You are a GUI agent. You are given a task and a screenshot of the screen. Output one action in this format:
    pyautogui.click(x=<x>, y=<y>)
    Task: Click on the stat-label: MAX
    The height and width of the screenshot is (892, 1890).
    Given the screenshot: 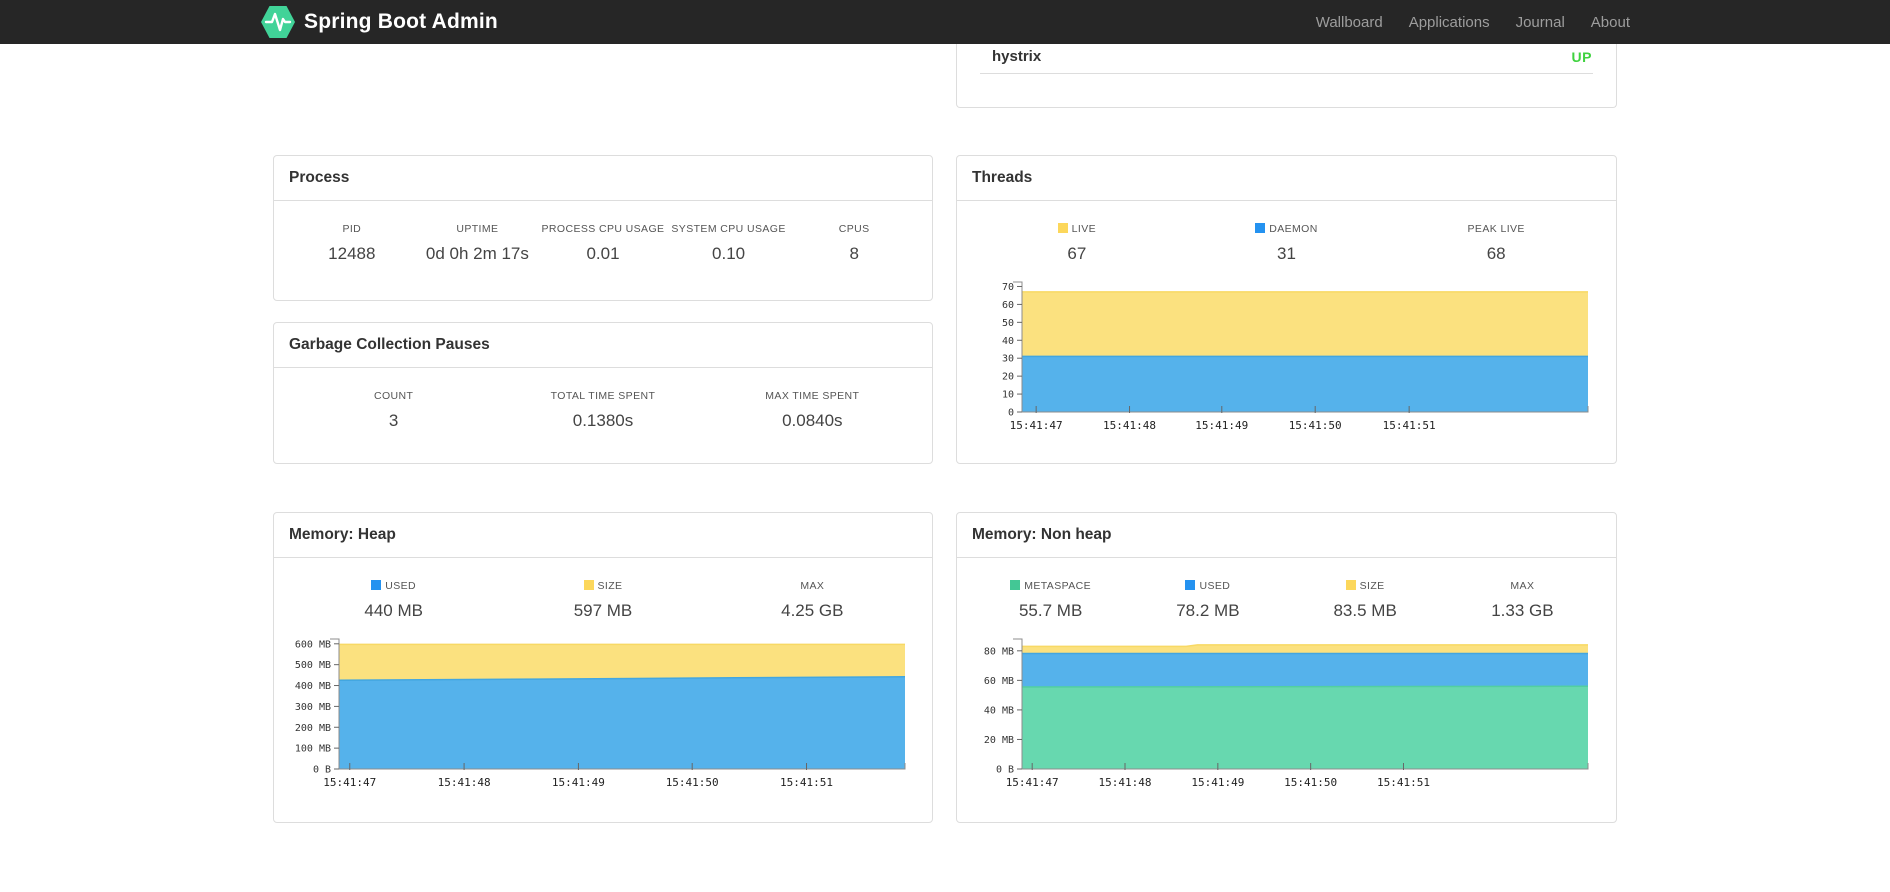 What is the action you would take?
    pyautogui.click(x=1522, y=586)
    